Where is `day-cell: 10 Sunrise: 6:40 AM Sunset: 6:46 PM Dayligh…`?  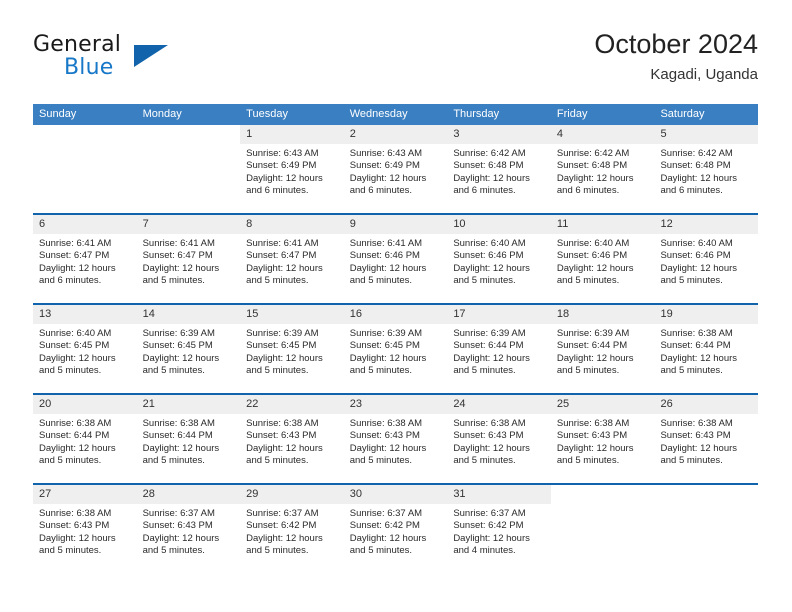 day-cell: 10 Sunrise: 6:40 AM Sunset: 6:46 PM Dayligh… is located at coordinates (499, 259).